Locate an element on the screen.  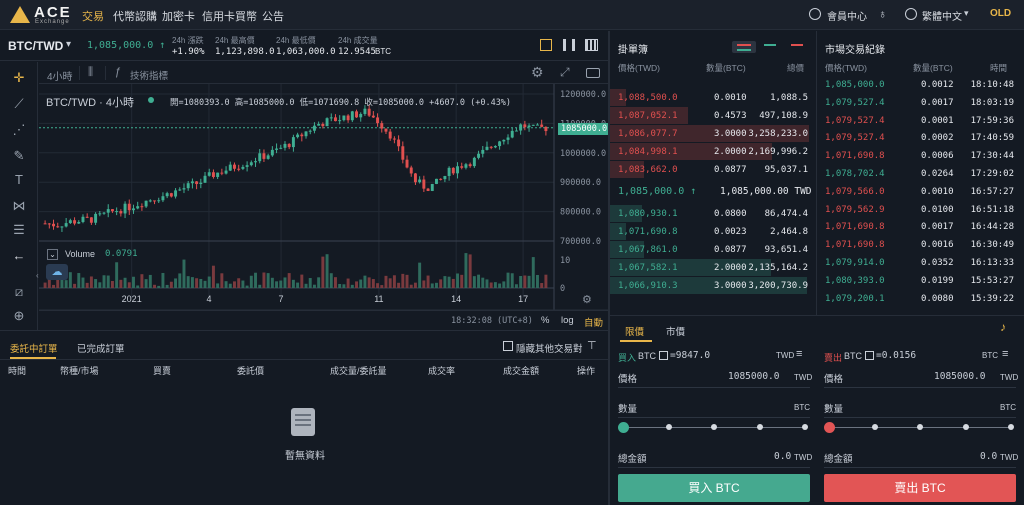
crosshair-icon: ✛ is located at coordinates (19, 78).